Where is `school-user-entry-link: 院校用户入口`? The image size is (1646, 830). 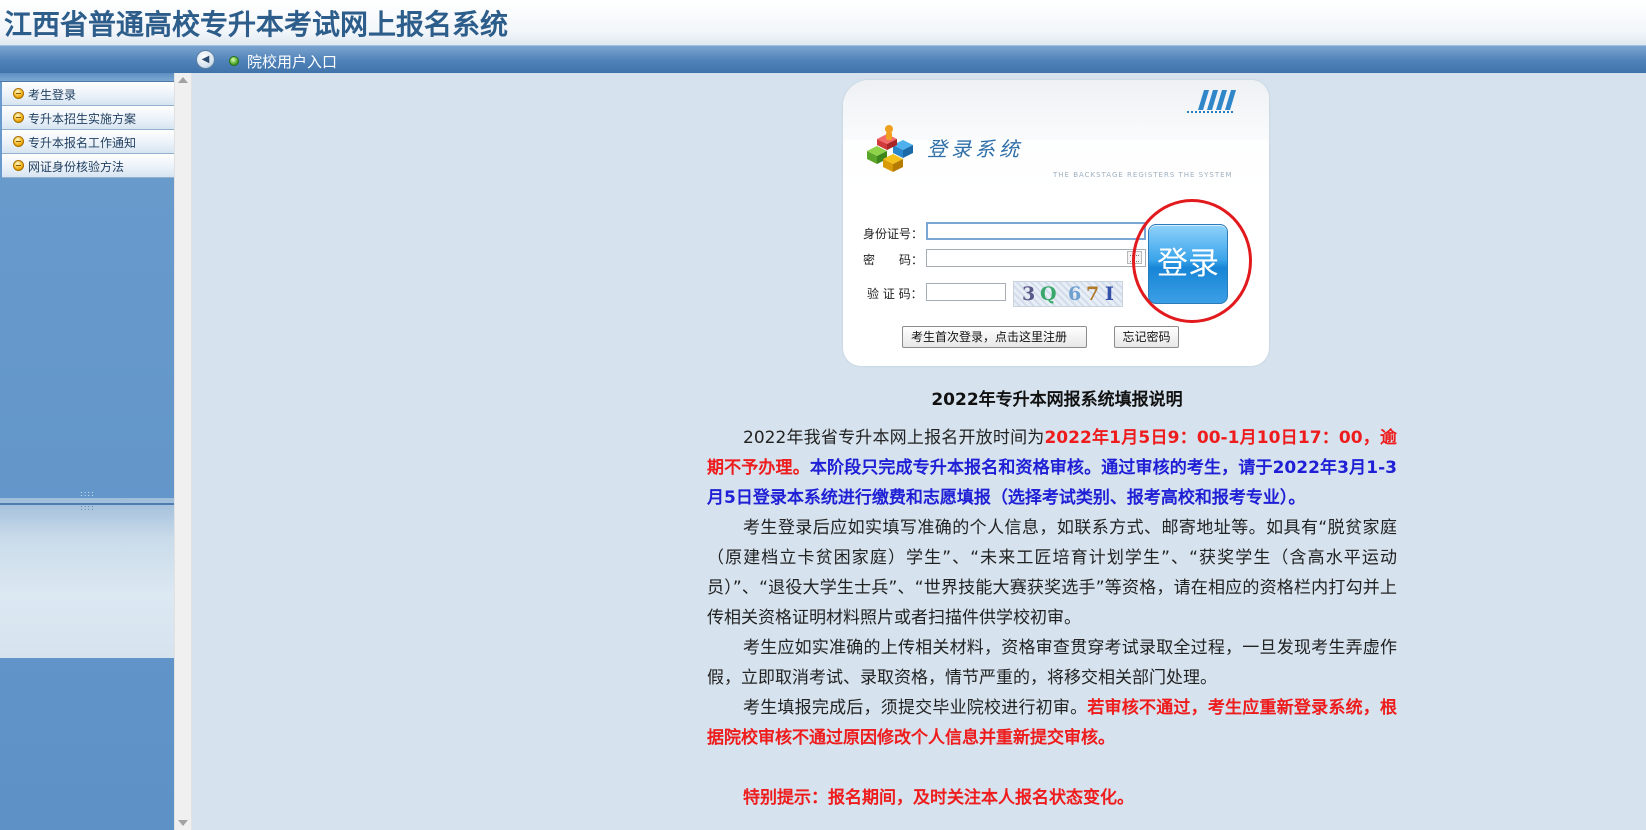 school-user-entry-link: 院校用户入口 is located at coordinates (292, 61).